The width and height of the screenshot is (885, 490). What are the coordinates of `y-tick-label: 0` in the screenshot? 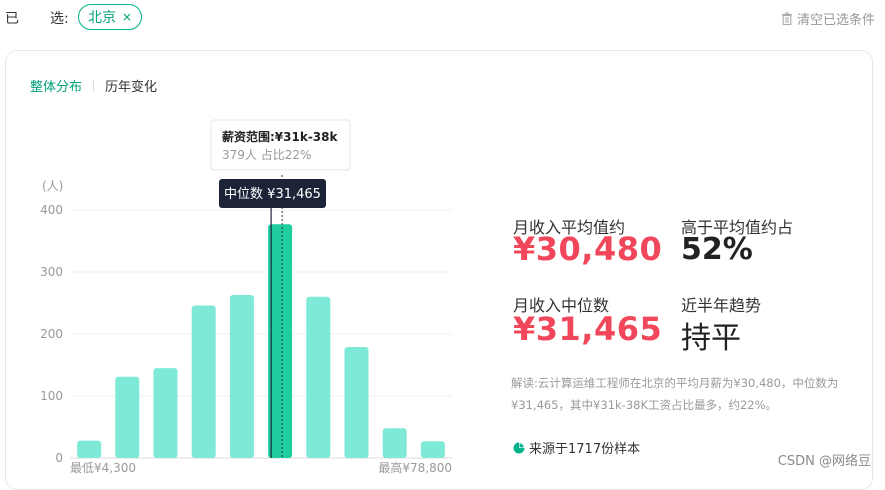 It's located at (59, 458).